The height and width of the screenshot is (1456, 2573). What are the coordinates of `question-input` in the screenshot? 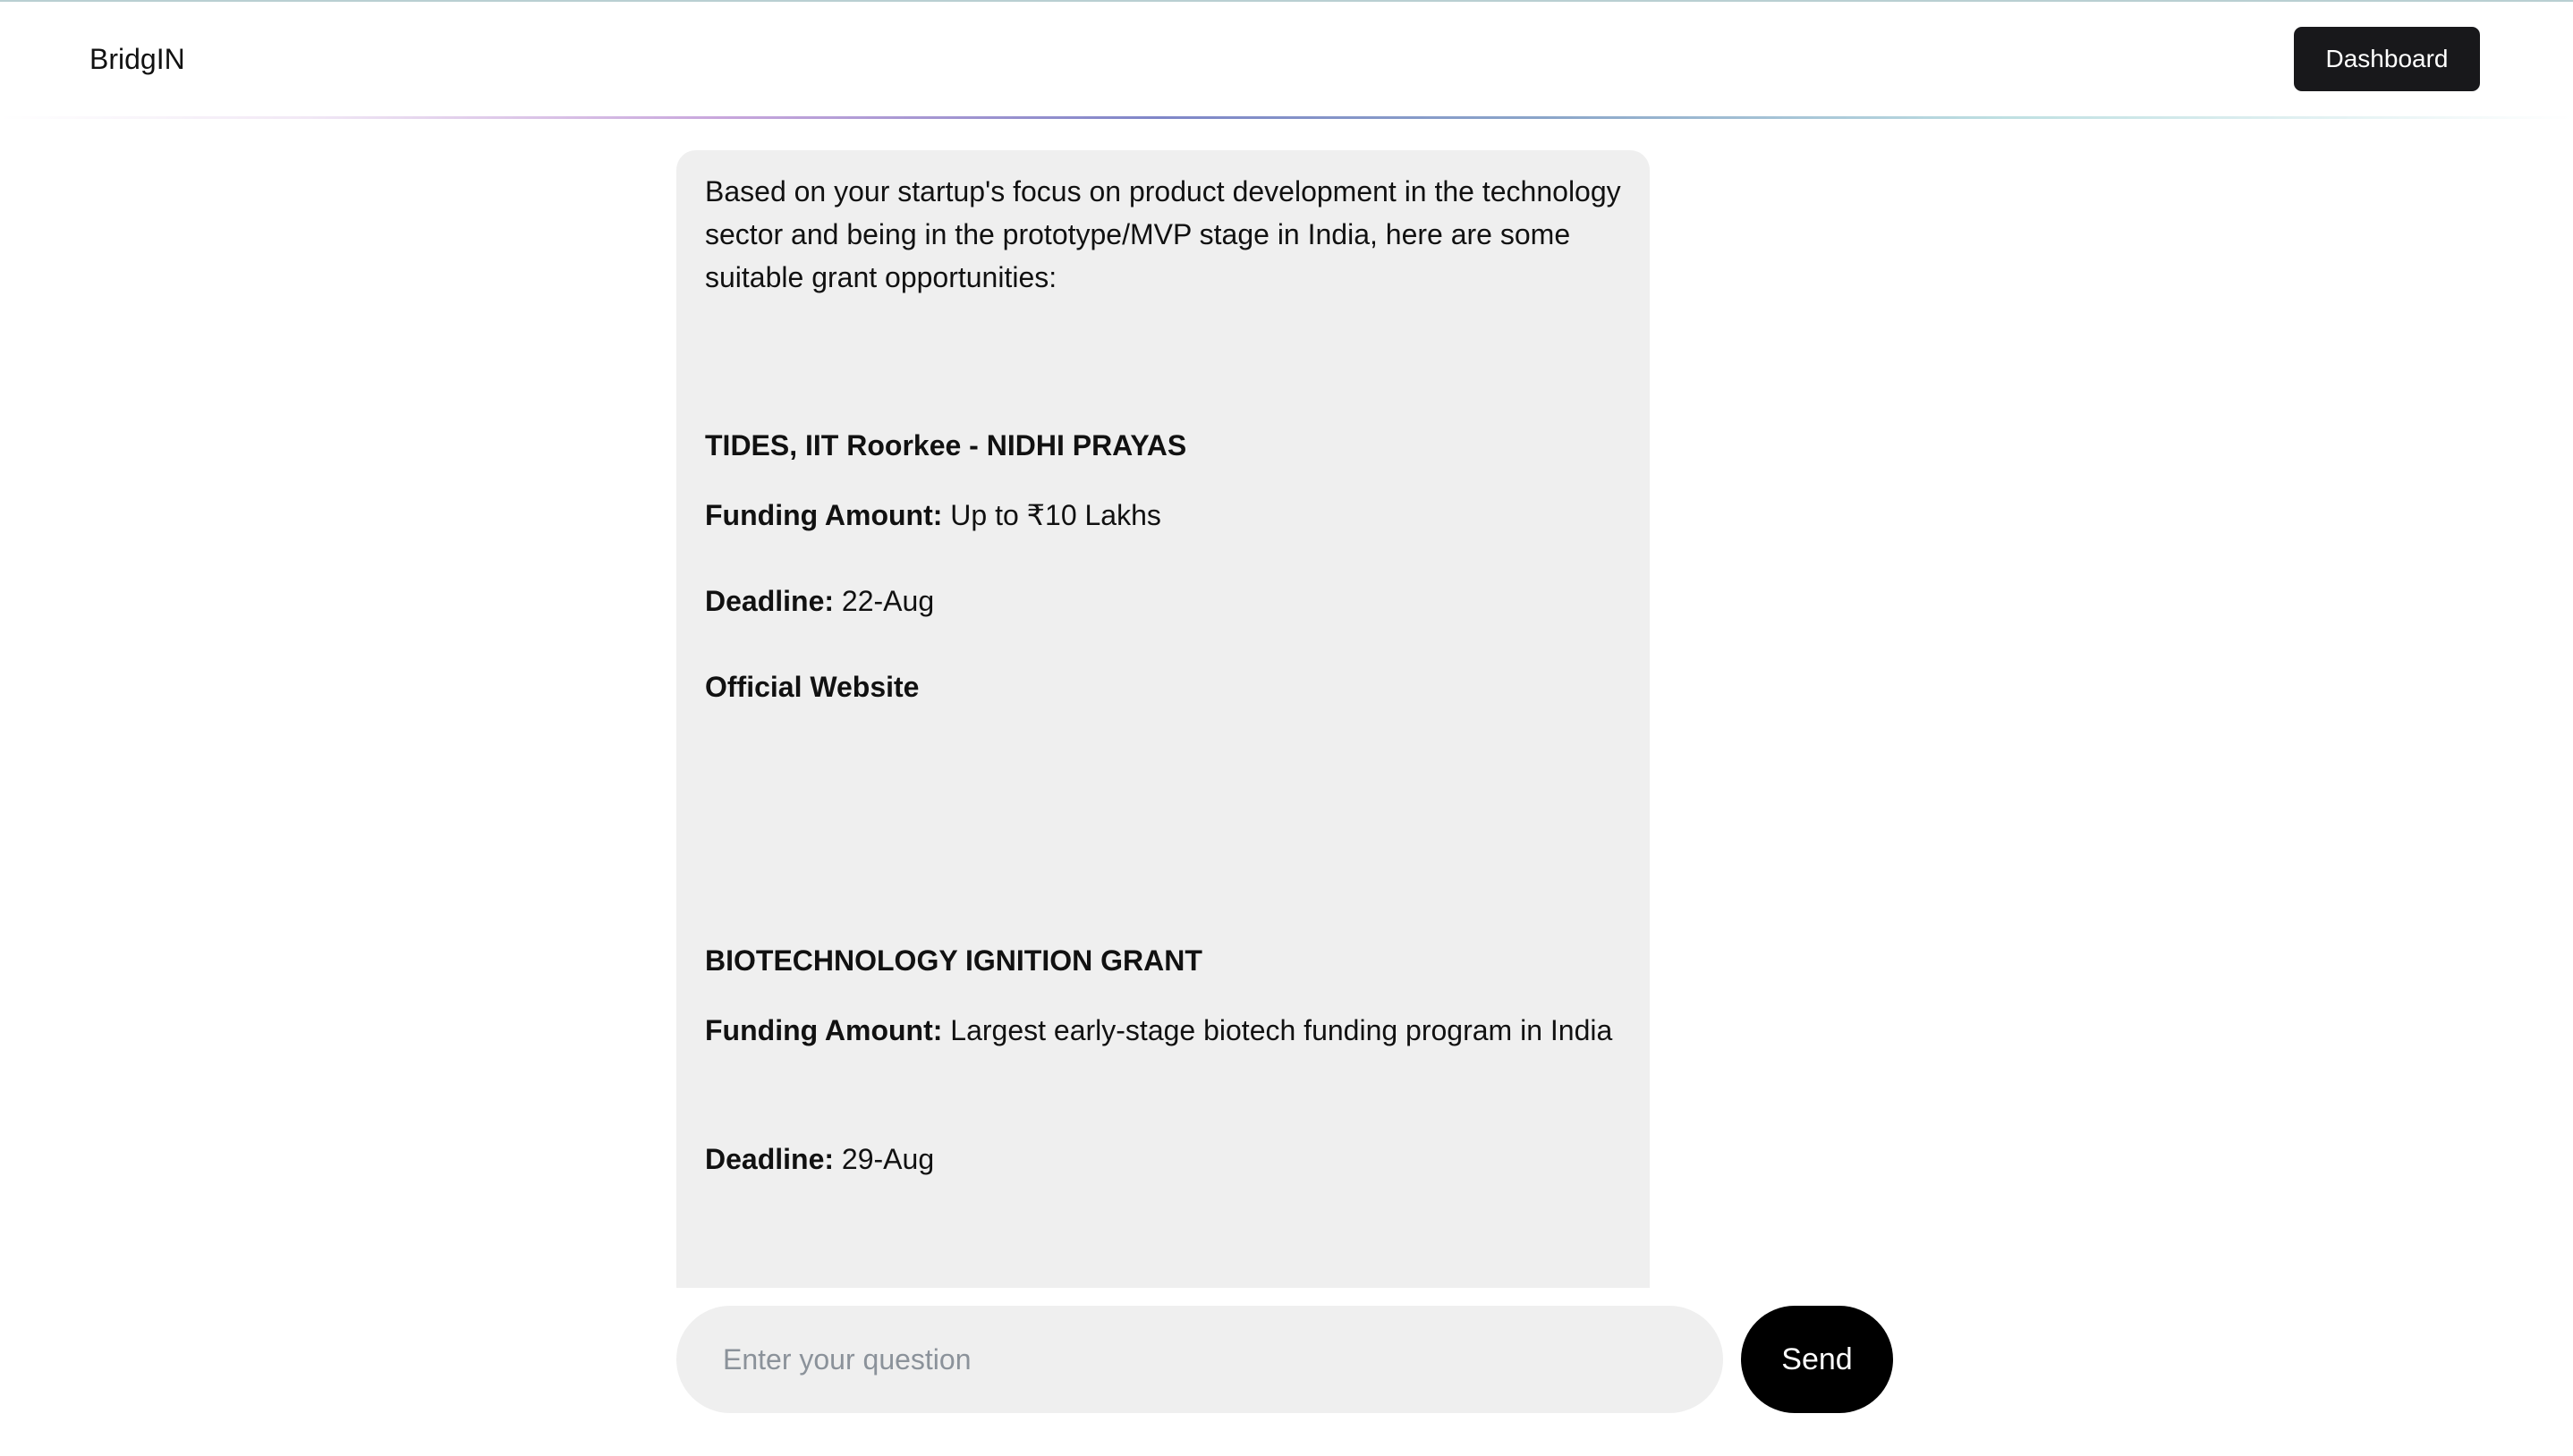 It's located at (1199, 1359).